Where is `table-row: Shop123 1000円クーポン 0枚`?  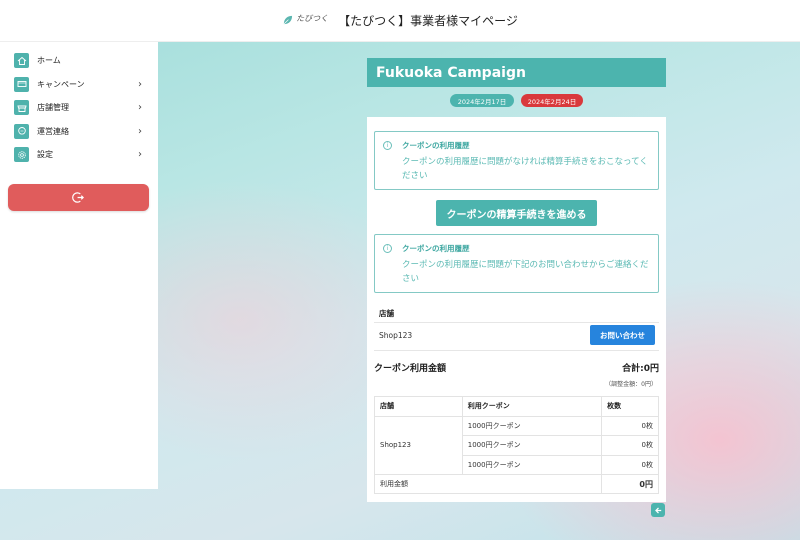
table-row: Shop123 1000円クーポン 0枚 is located at coordinates (516, 445).